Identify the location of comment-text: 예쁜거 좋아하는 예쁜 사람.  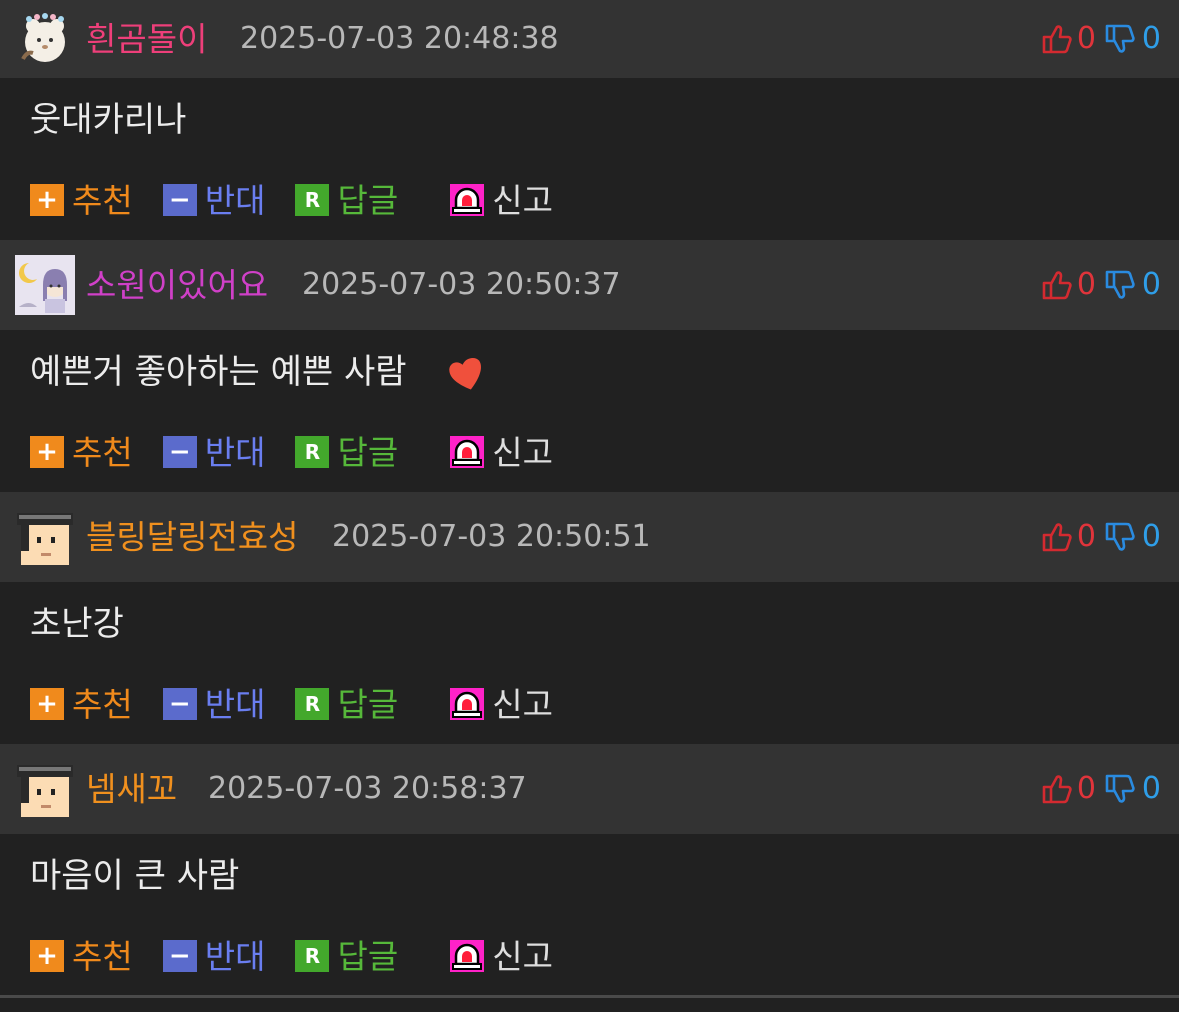
(258, 372).